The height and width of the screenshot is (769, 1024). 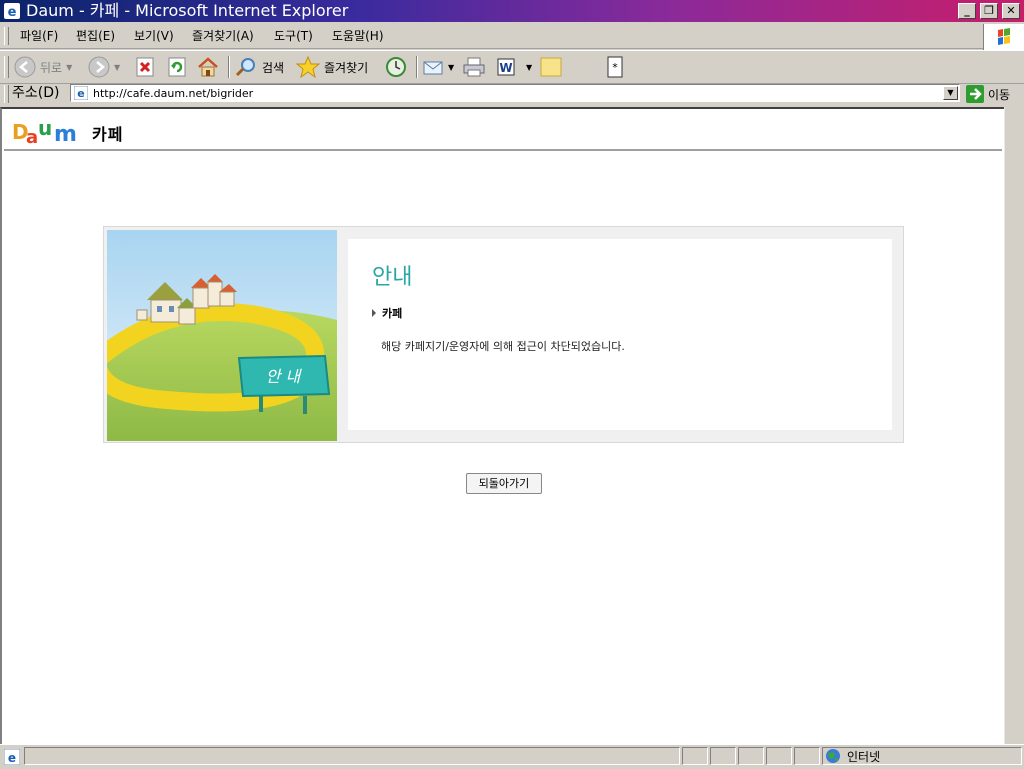 I want to click on history-button, so click(x=396, y=67).